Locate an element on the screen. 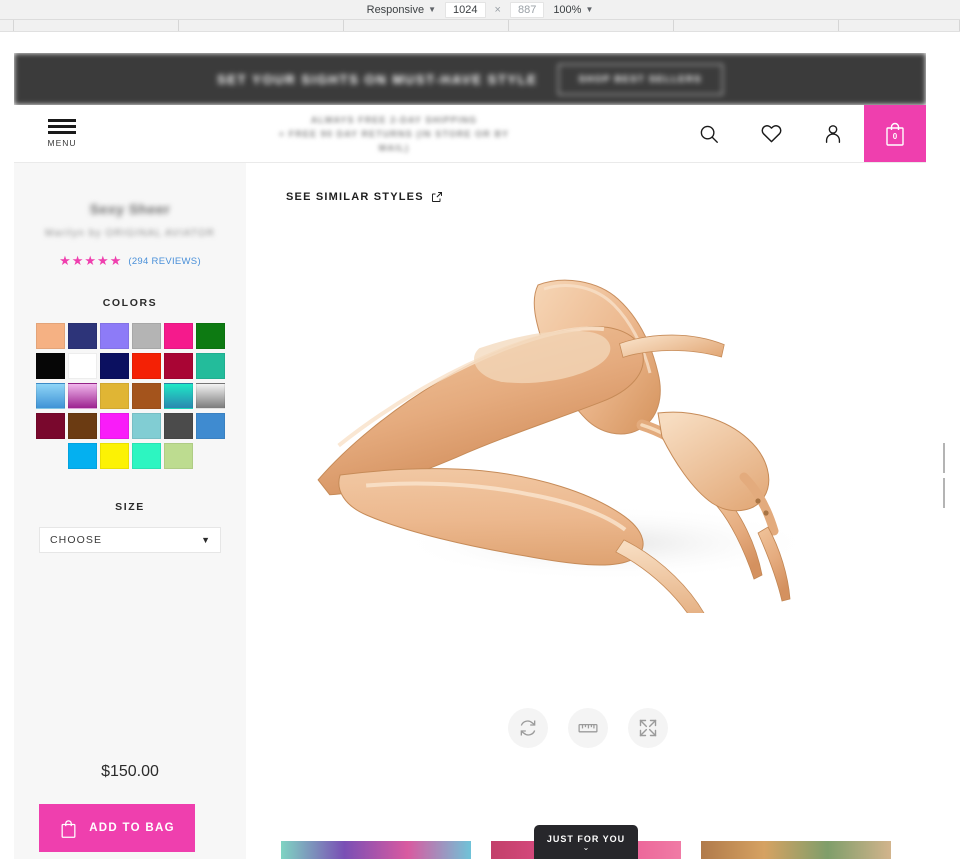 This screenshot has width=960, height=859. color-swatch-gold is located at coordinates (114, 396).